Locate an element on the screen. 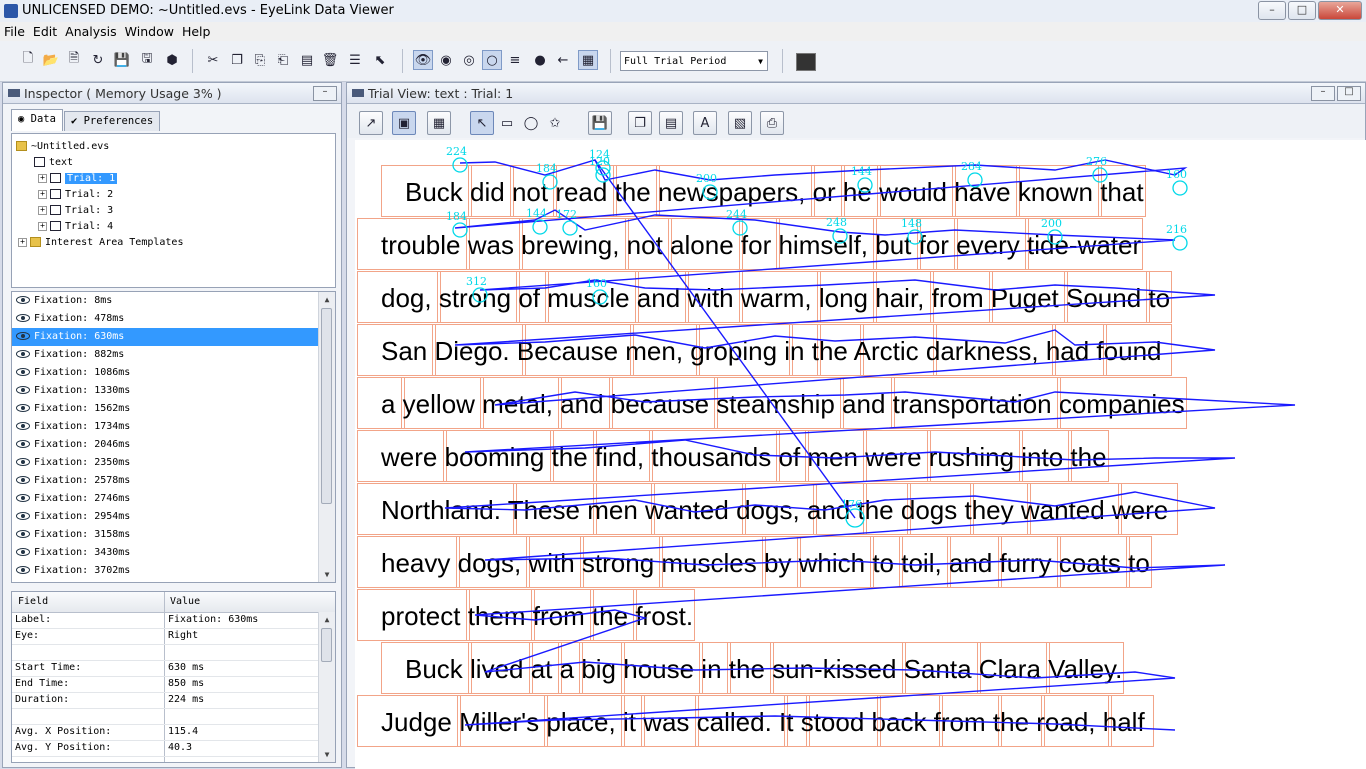  fixation-list-item: Fixation: 2746ms is located at coordinates (173, 499).